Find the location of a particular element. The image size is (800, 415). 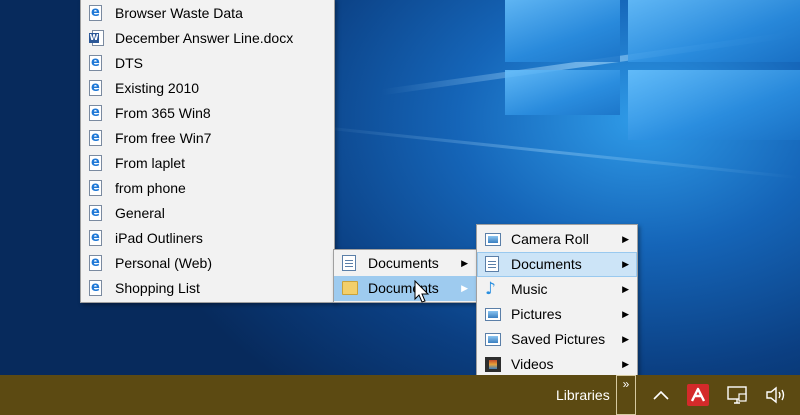

show-hidden-icons-icon is located at coordinates (661, 395).